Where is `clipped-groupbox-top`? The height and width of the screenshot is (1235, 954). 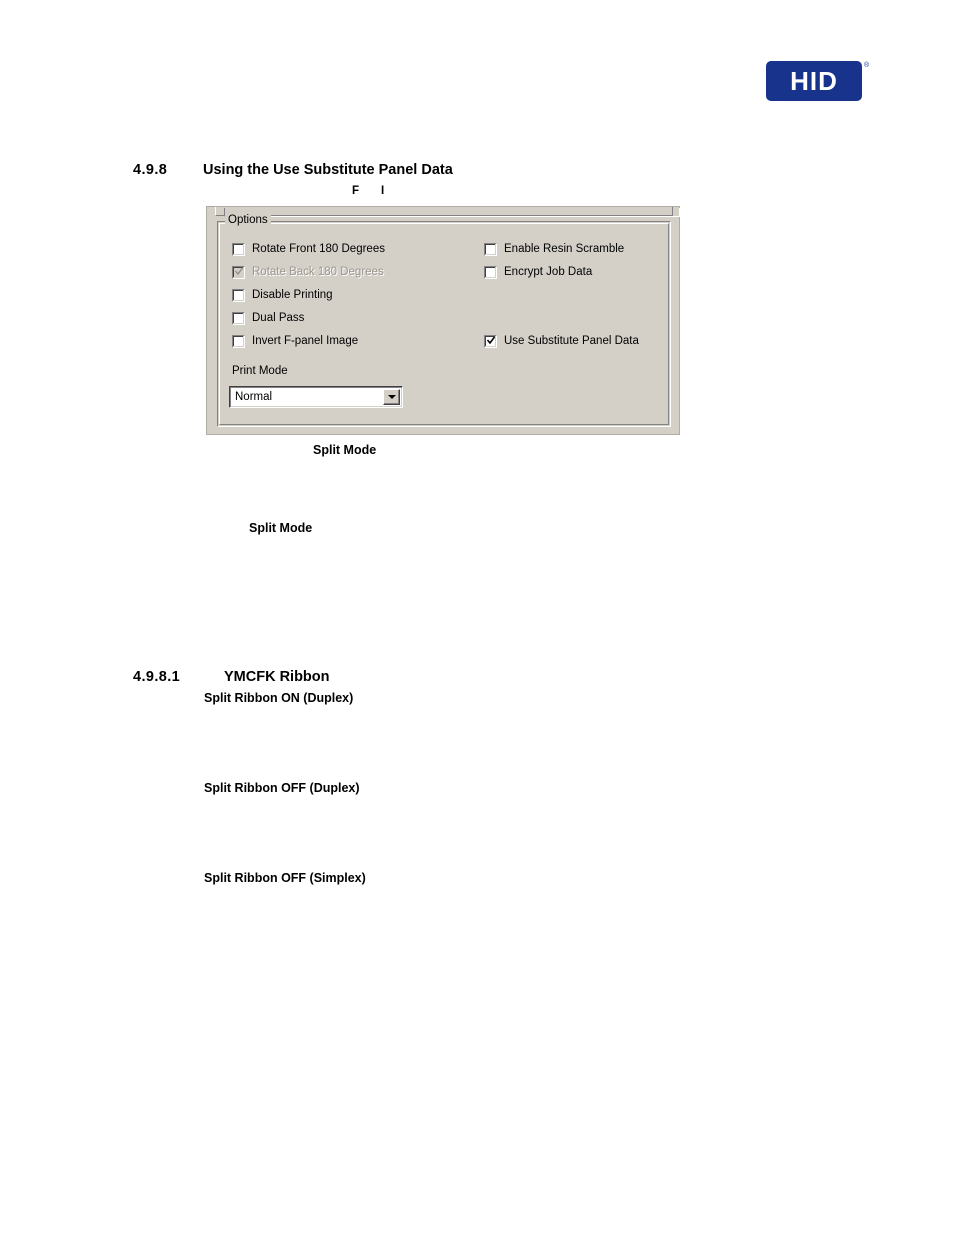 clipped-groupbox-top is located at coordinates (447, 212).